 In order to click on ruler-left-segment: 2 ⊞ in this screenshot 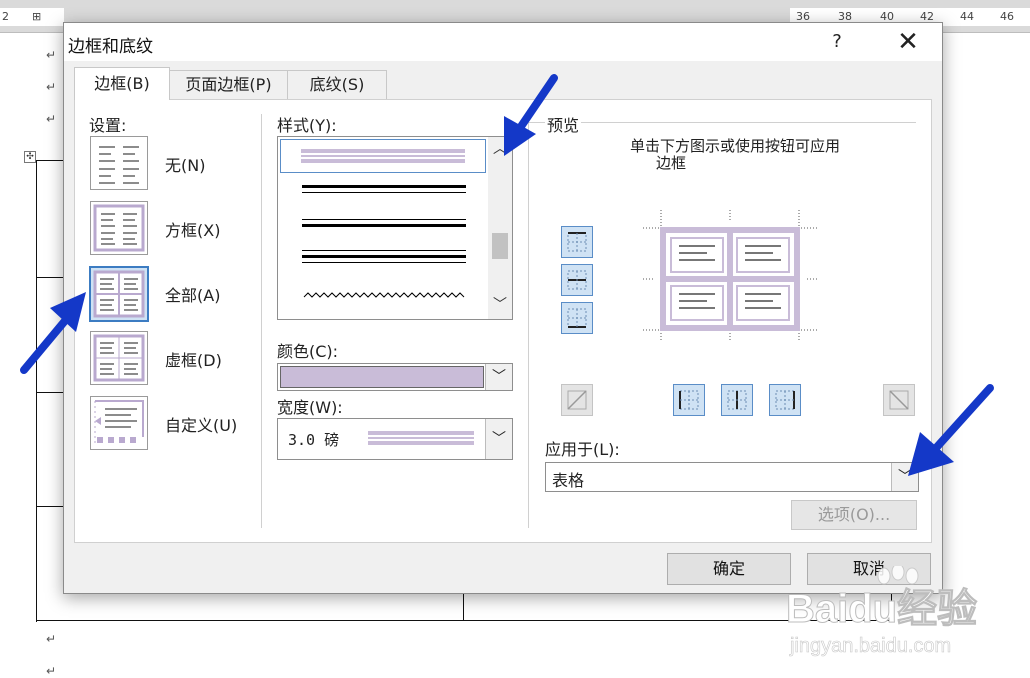, I will do `click(32, 17)`.